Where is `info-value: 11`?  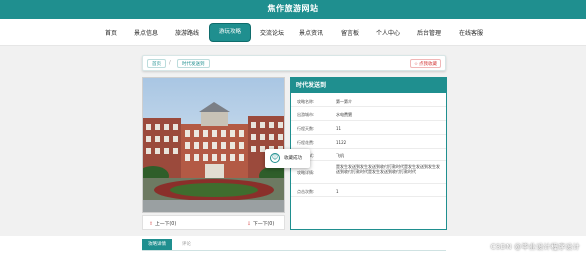 info-value: 11 is located at coordinates (339, 128).